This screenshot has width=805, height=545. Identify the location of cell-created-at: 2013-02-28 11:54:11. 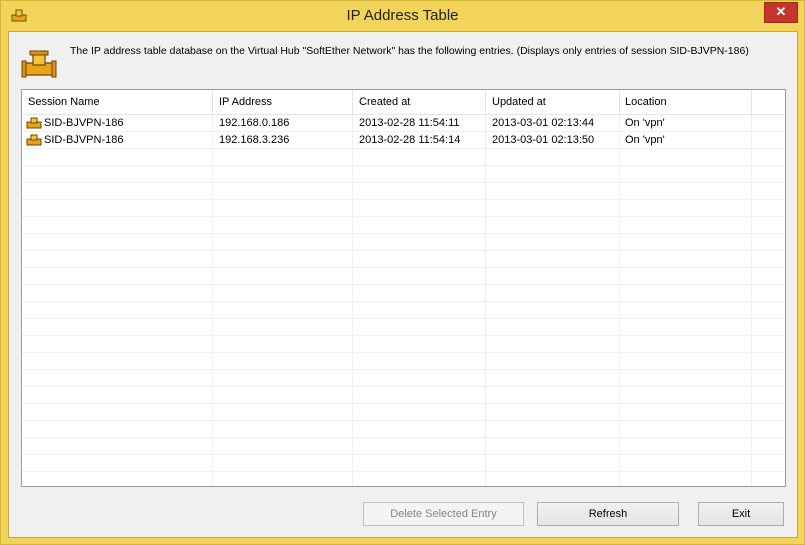
(409, 123).